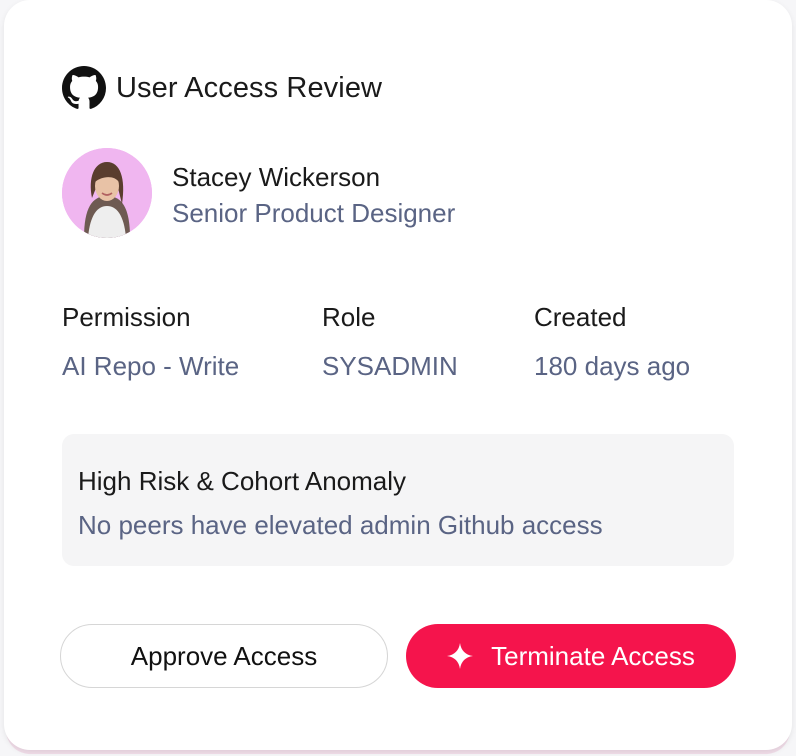  Describe the element at coordinates (460, 656) in the screenshot. I see `sparkle-icon` at that location.